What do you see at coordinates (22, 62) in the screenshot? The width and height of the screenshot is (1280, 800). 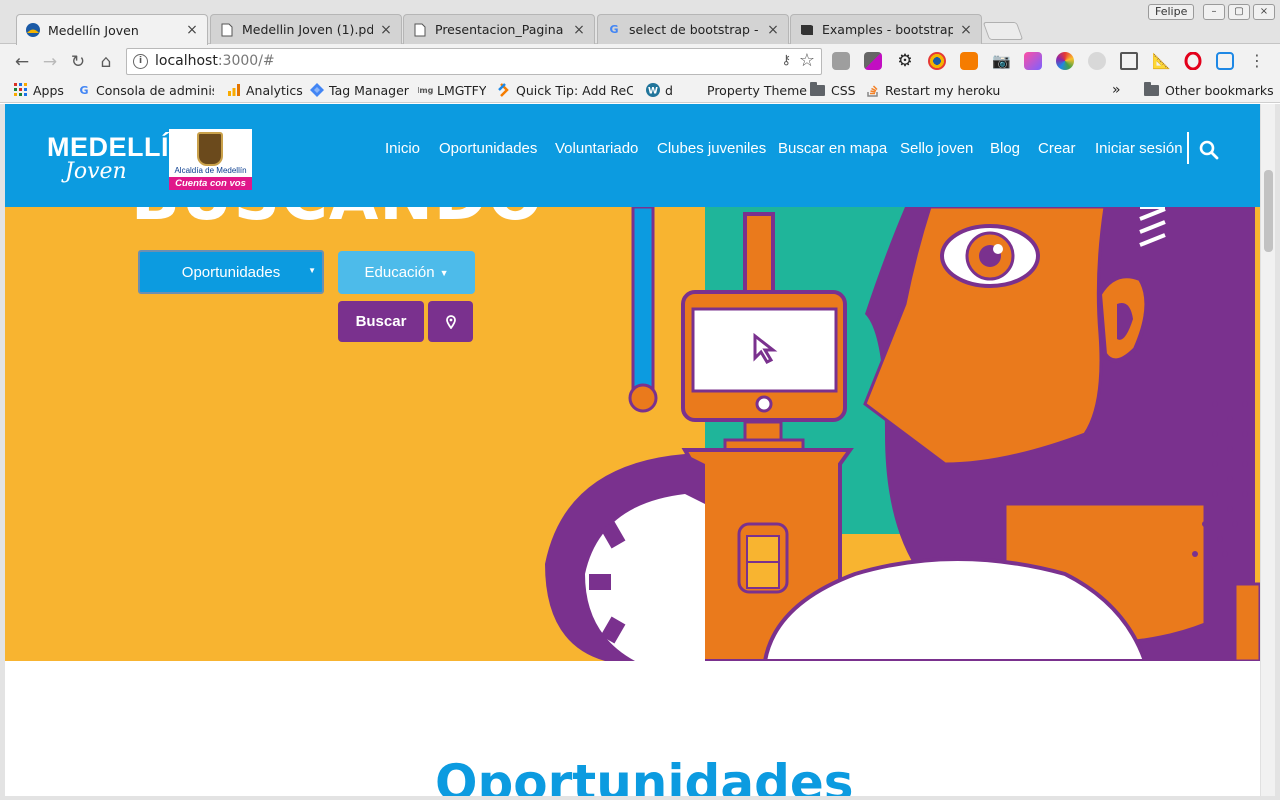 I see `back-icon: ←` at bounding box center [22, 62].